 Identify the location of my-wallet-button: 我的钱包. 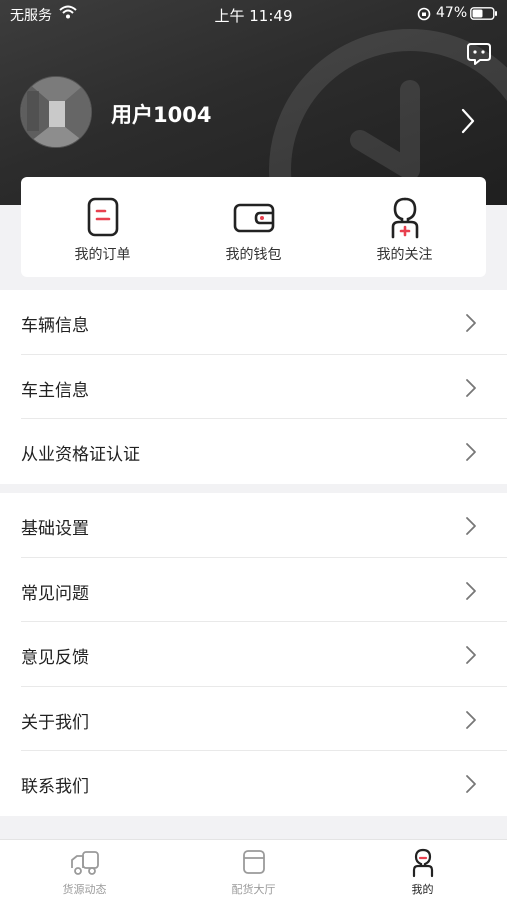
(253, 227).